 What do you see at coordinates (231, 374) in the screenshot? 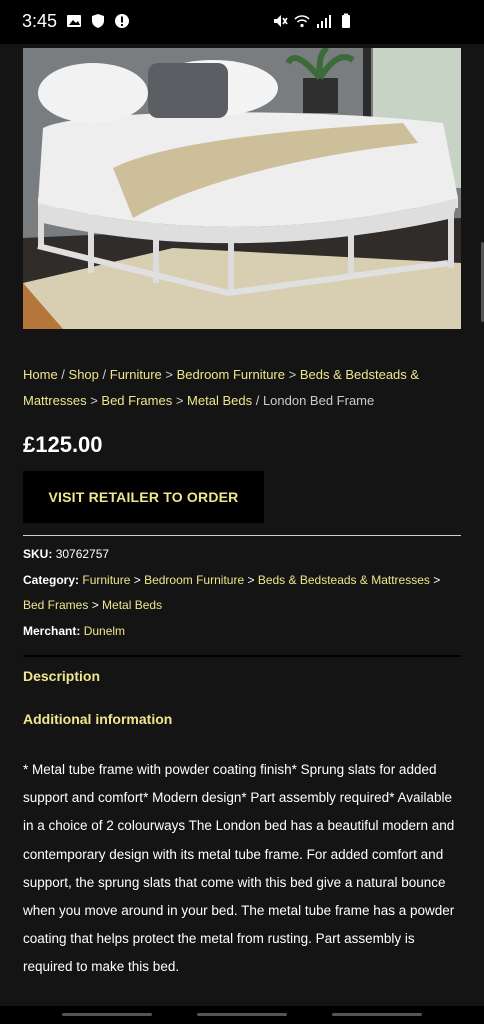
I see `breadcrumb-bedroom-furniture: Bedroom Furniture` at bounding box center [231, 374].